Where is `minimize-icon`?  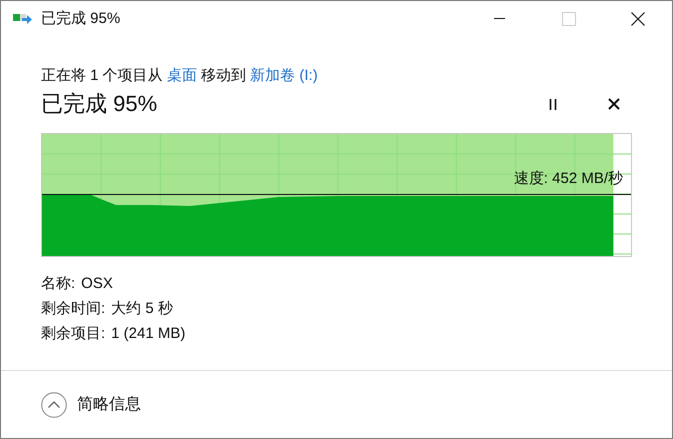 minimize-icon is located at coordinates (499, 18).